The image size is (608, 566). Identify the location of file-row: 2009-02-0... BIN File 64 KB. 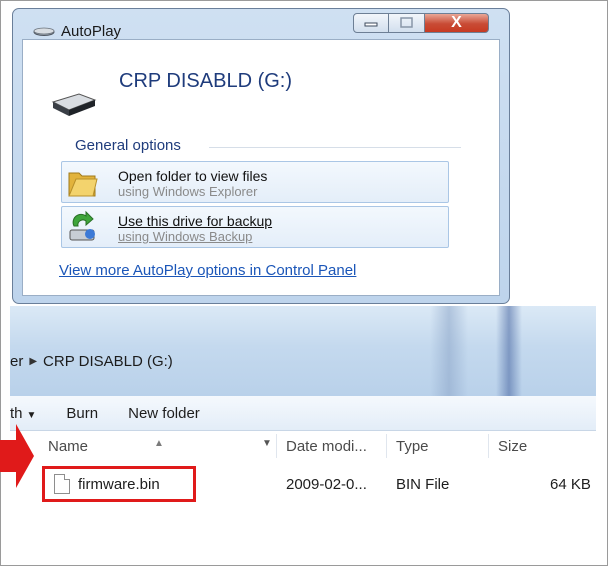
(303, 484).